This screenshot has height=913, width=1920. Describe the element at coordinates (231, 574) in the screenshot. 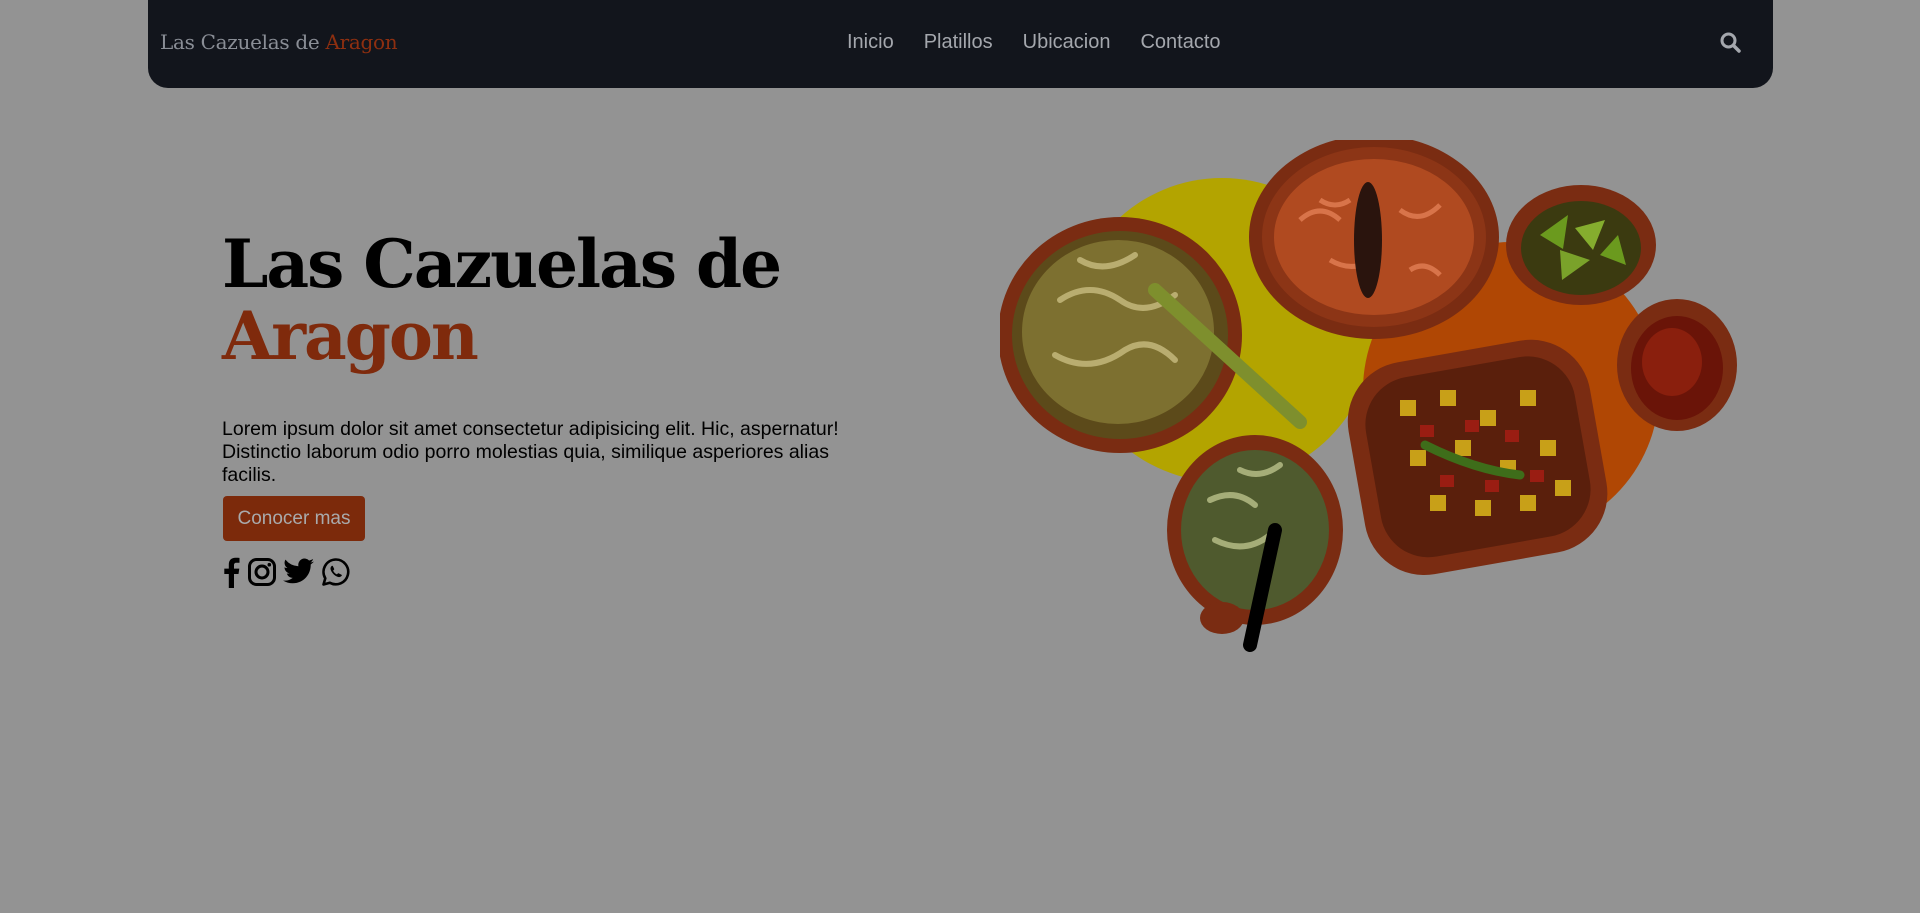

I see `facebook-icon` at that location.